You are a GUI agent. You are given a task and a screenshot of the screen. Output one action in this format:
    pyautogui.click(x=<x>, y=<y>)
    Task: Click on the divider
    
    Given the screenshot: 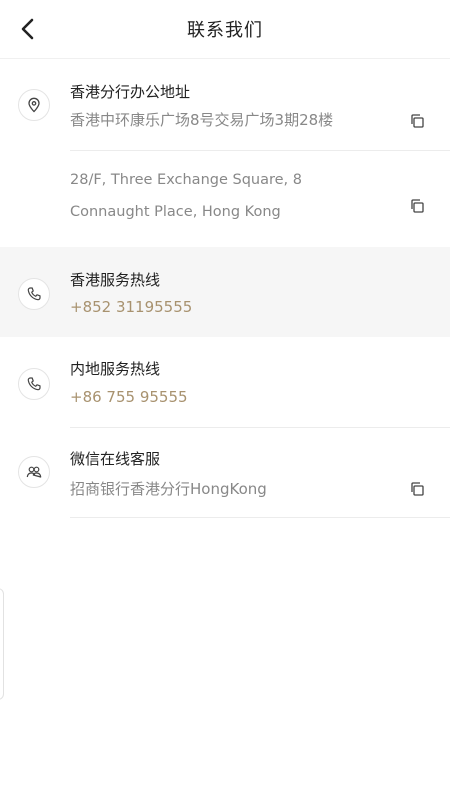 What is the action you would take?
    pyautogui.click(x=260, y=517)
    